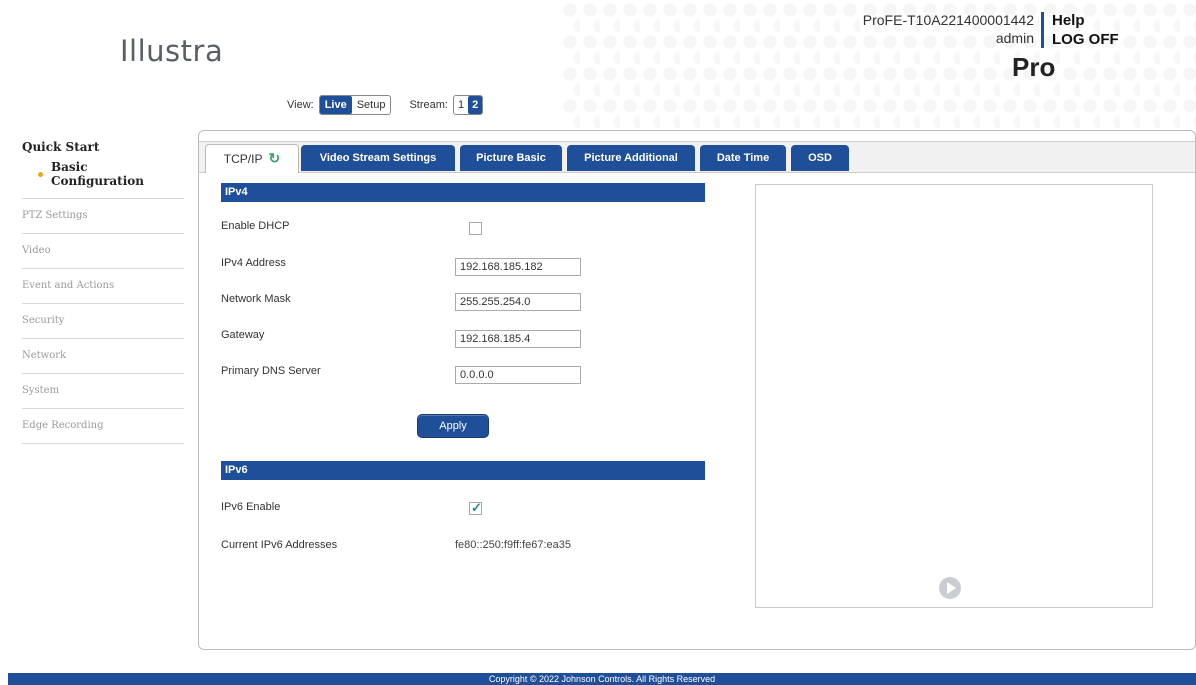 The width and height of the screenshot is (1196, 685). I want to click on play-icon, so click(950, 588).